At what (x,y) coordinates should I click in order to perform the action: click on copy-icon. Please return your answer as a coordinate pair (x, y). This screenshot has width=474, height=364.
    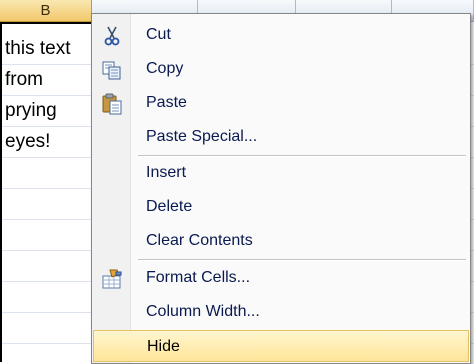
    Looking at the image, I should click on (112, 70).